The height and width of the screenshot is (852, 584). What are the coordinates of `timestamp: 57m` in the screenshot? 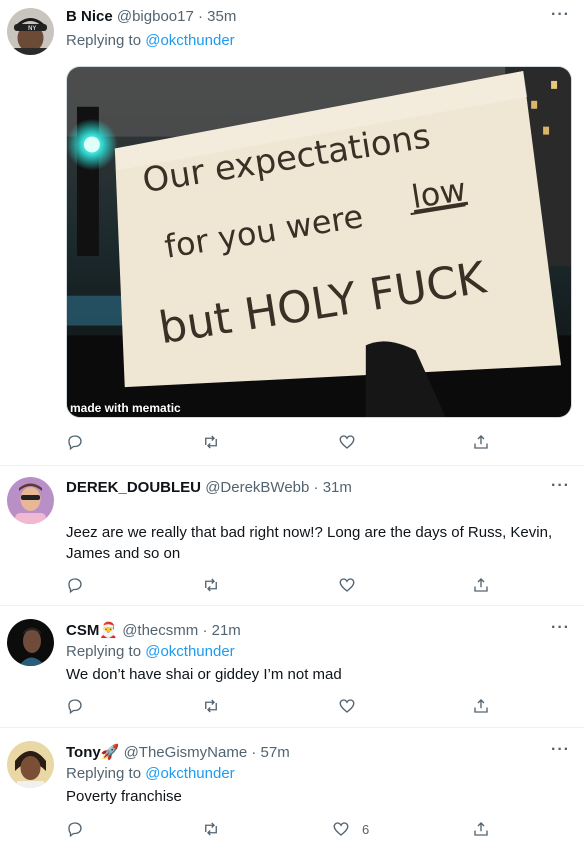 It's located at (275, 752).